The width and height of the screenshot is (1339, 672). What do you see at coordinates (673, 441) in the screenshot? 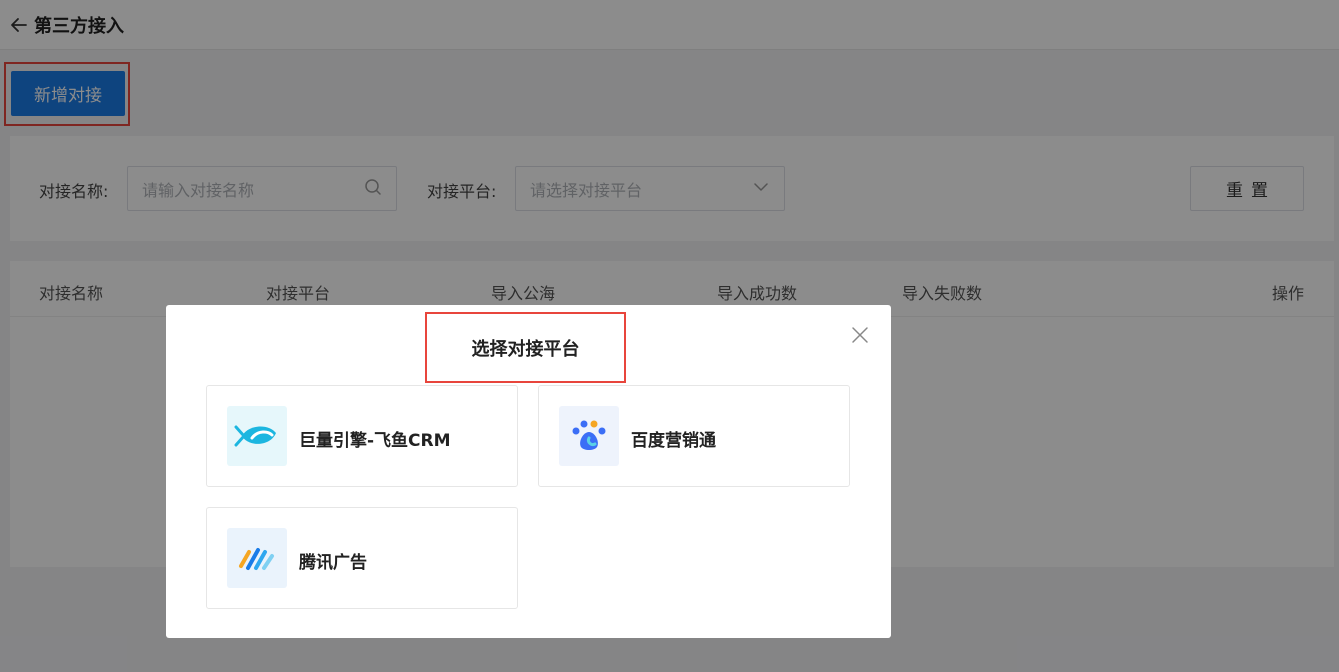
I see `platform-name-baidu: 百度营销通` at bounding box center [673, 441].